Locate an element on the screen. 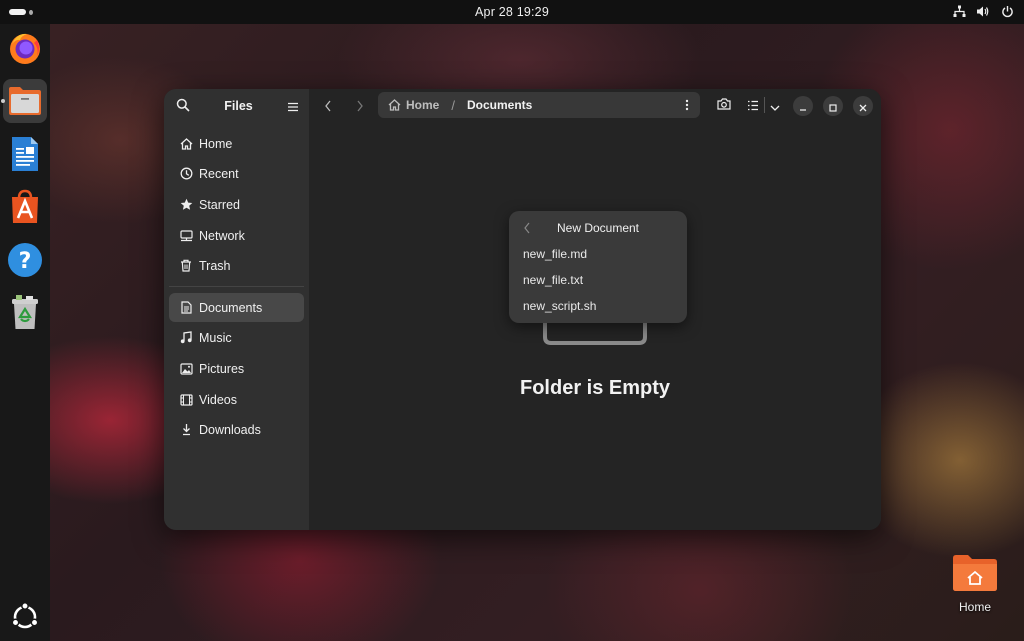  star-icon is located at coordinates (186, 205).